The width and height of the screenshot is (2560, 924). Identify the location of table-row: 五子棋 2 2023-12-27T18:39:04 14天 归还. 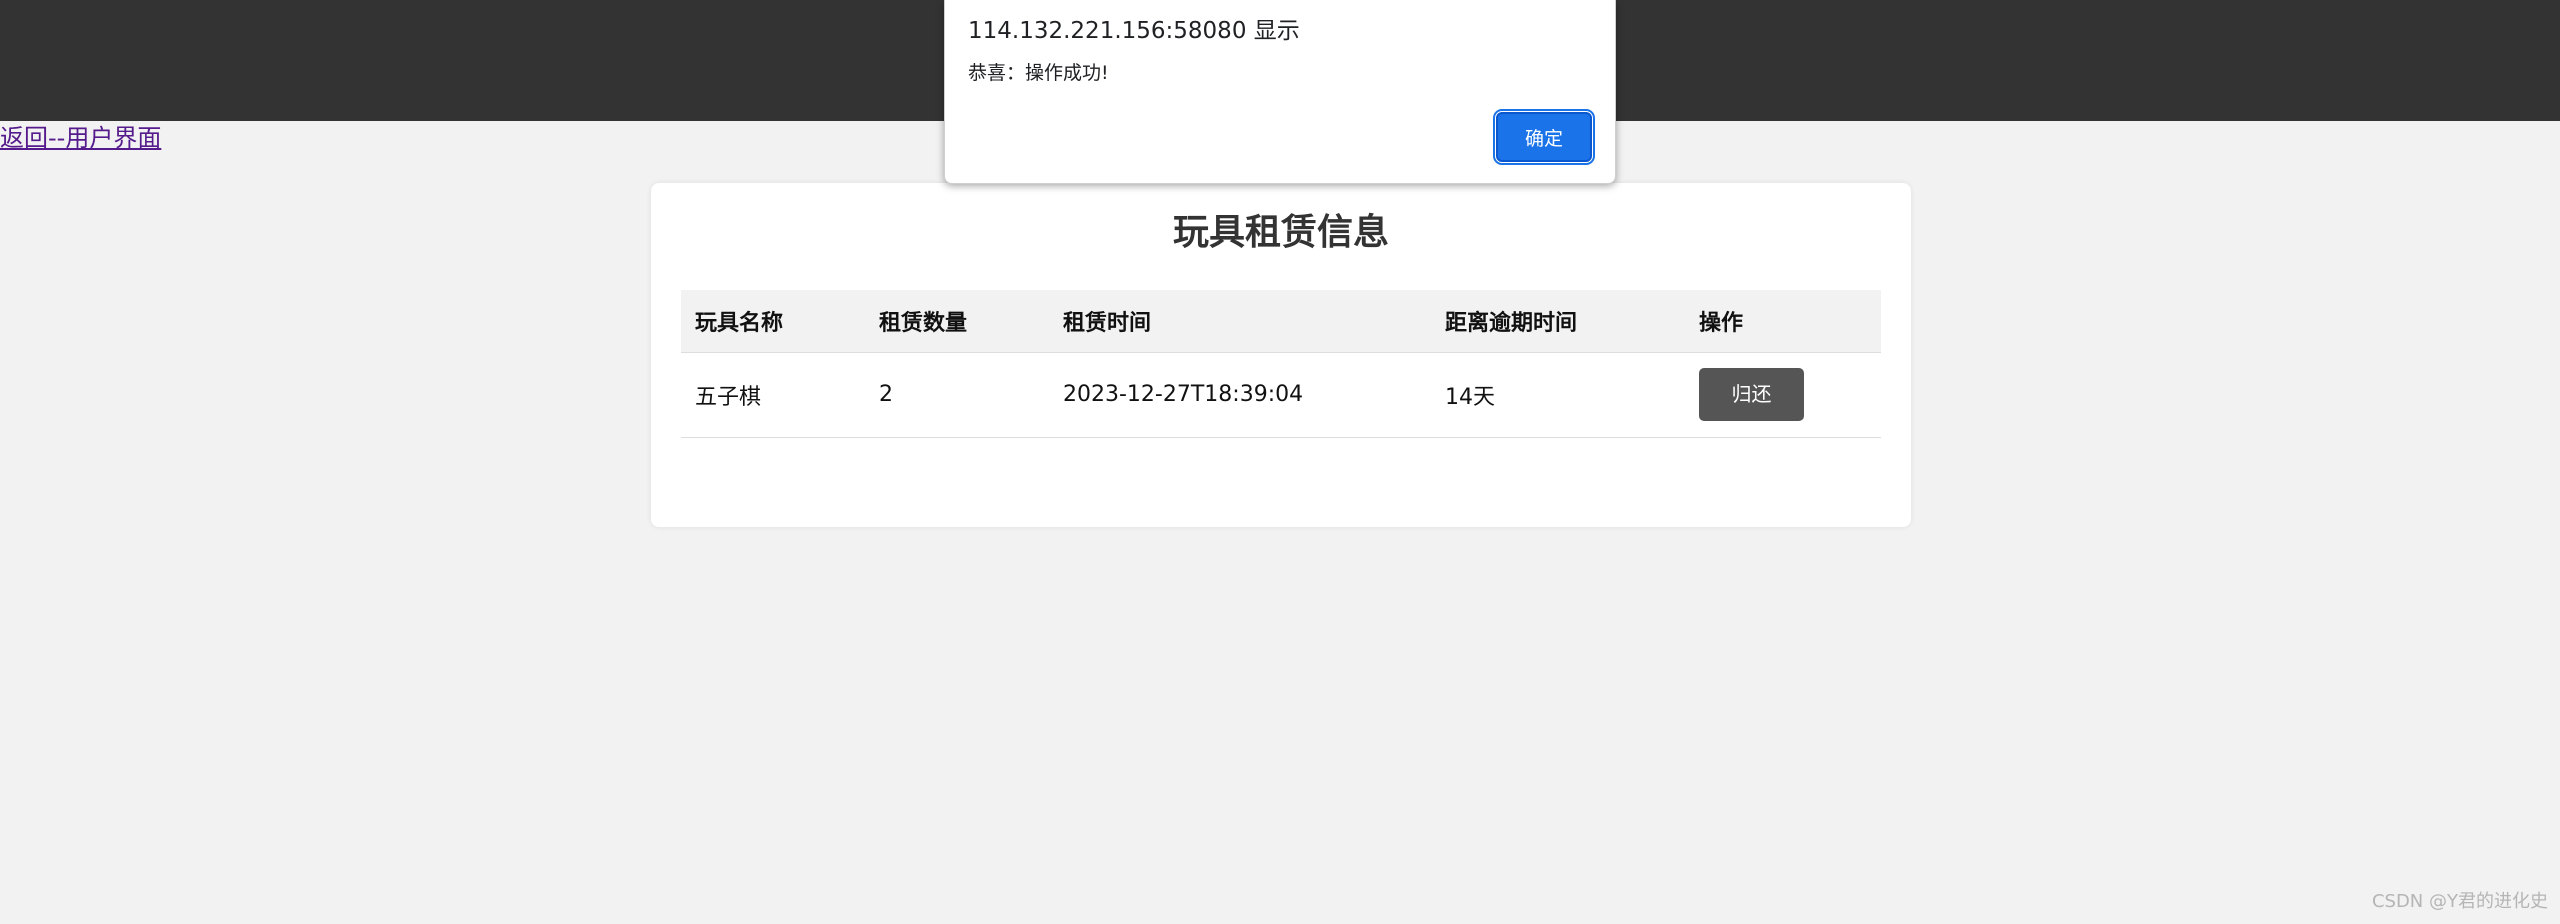
(1281, 395).